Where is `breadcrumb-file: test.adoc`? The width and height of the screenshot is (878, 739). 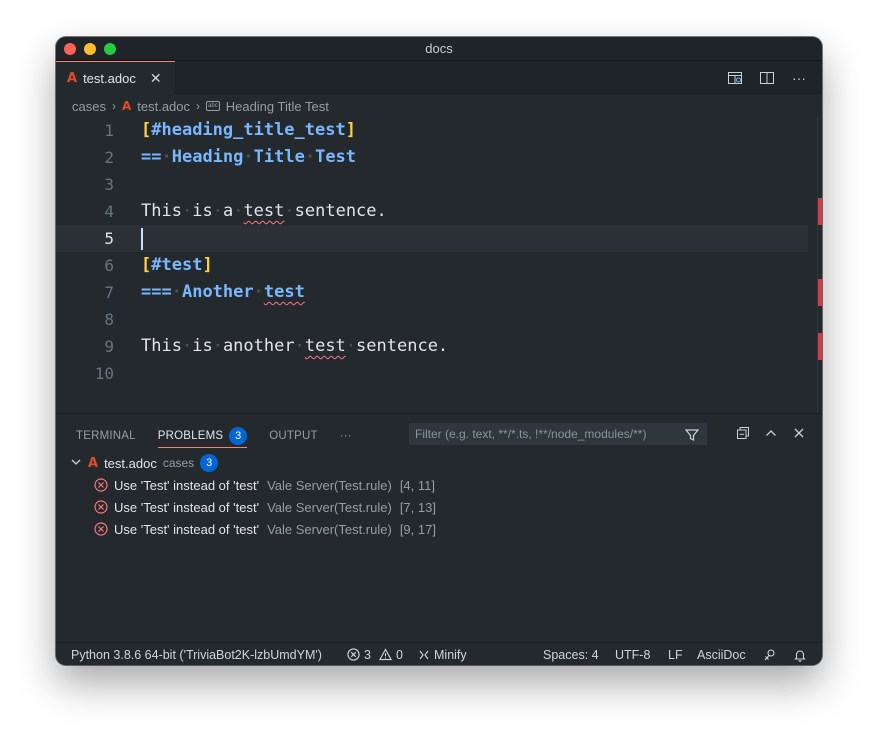 breadcrumb-file: test.adoc is located at coordinates (163, 106).